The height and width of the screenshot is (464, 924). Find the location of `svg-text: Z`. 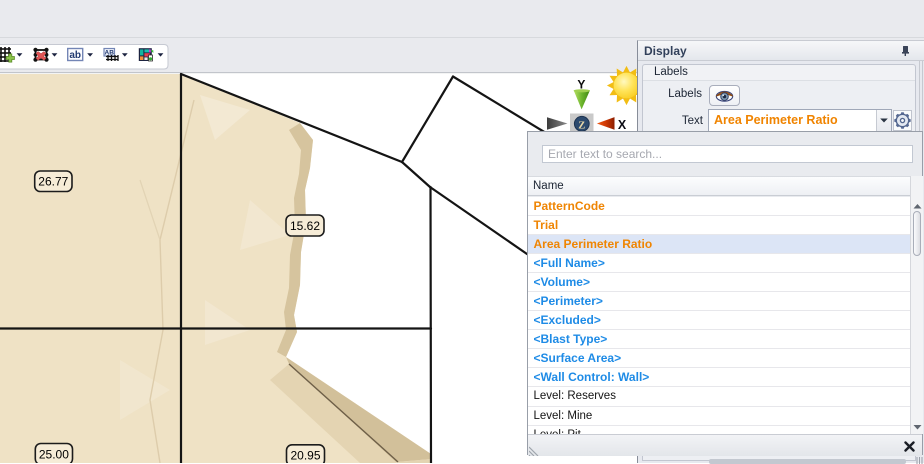

svg-text: Z is located at coordinates (581, 125).